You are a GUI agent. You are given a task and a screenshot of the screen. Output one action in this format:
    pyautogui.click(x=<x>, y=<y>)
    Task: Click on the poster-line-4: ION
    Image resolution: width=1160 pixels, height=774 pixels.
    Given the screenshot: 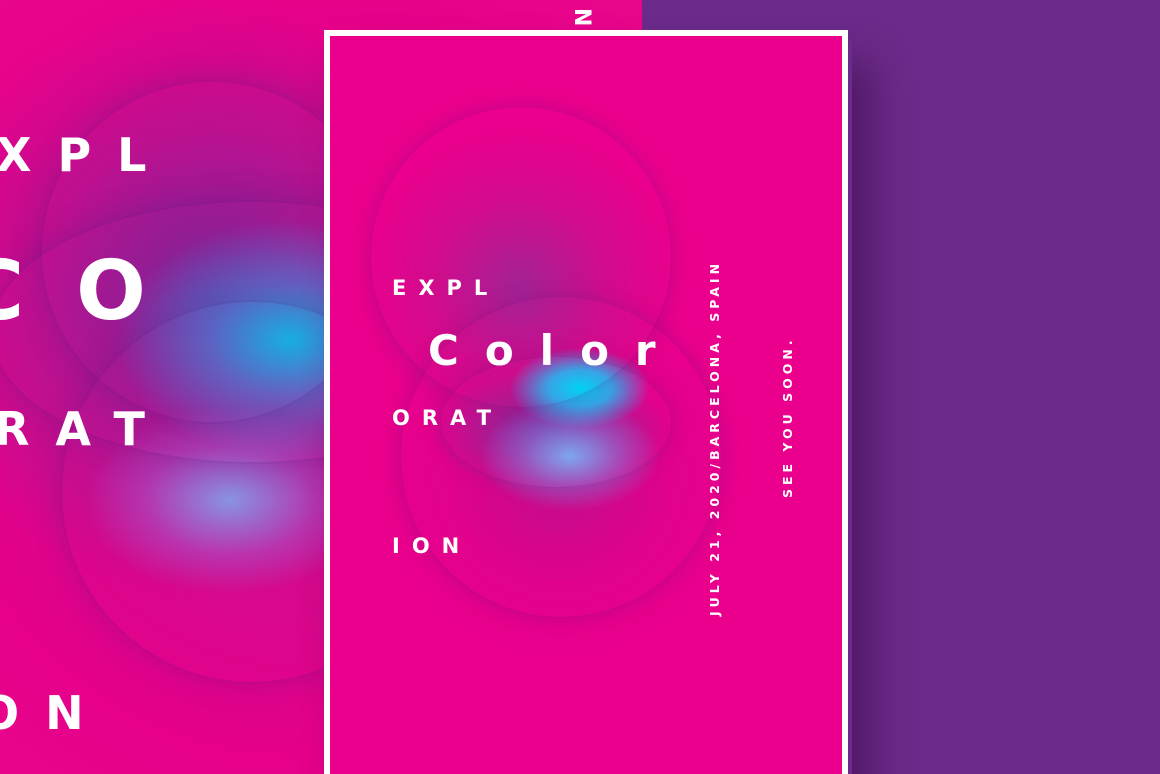 What is the action you would take?
    pyautogui.click(x=432, y=546)
    